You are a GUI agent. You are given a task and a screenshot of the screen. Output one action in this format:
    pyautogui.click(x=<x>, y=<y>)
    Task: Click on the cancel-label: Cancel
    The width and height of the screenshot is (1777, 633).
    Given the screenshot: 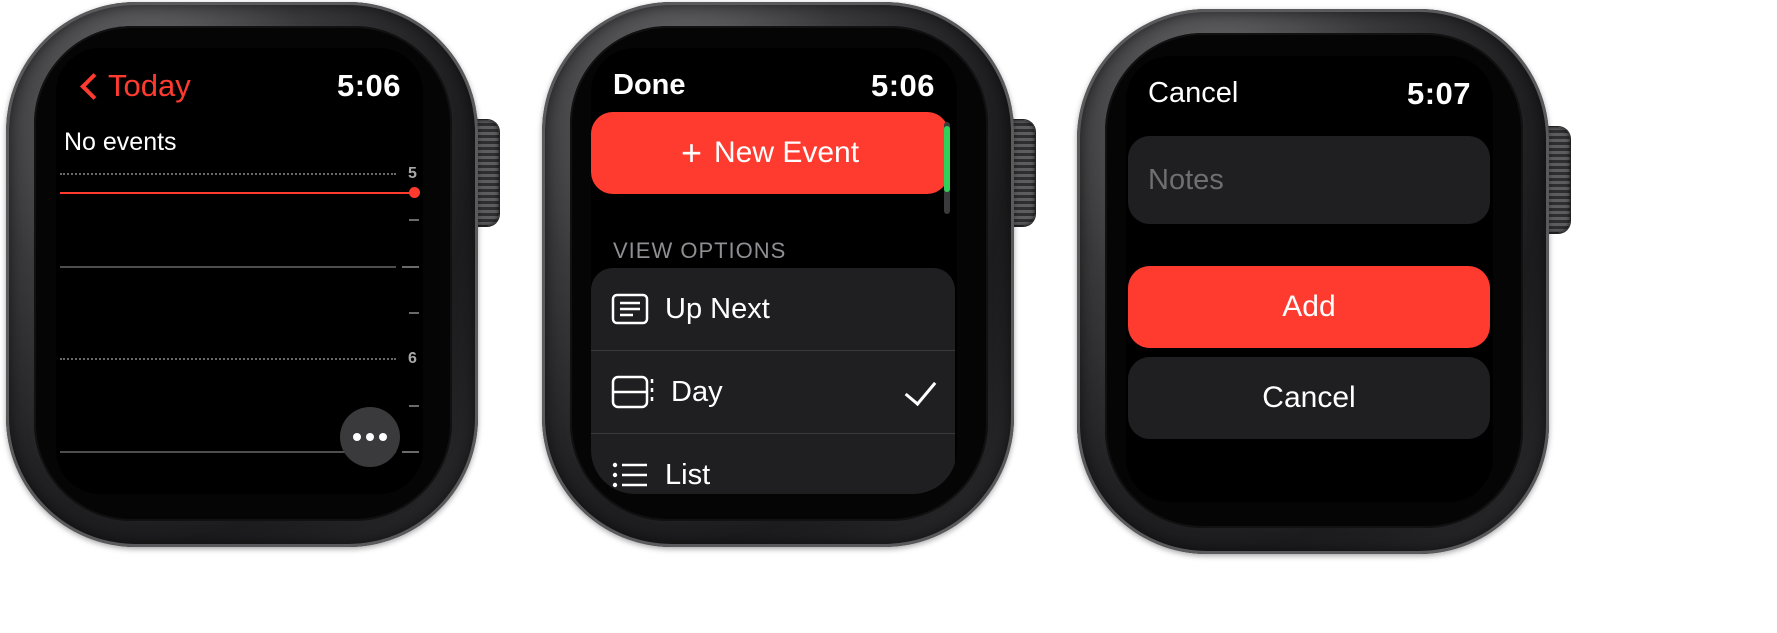 What is the action you would take?
    pyautogui.click(x=1309, y=397)
    